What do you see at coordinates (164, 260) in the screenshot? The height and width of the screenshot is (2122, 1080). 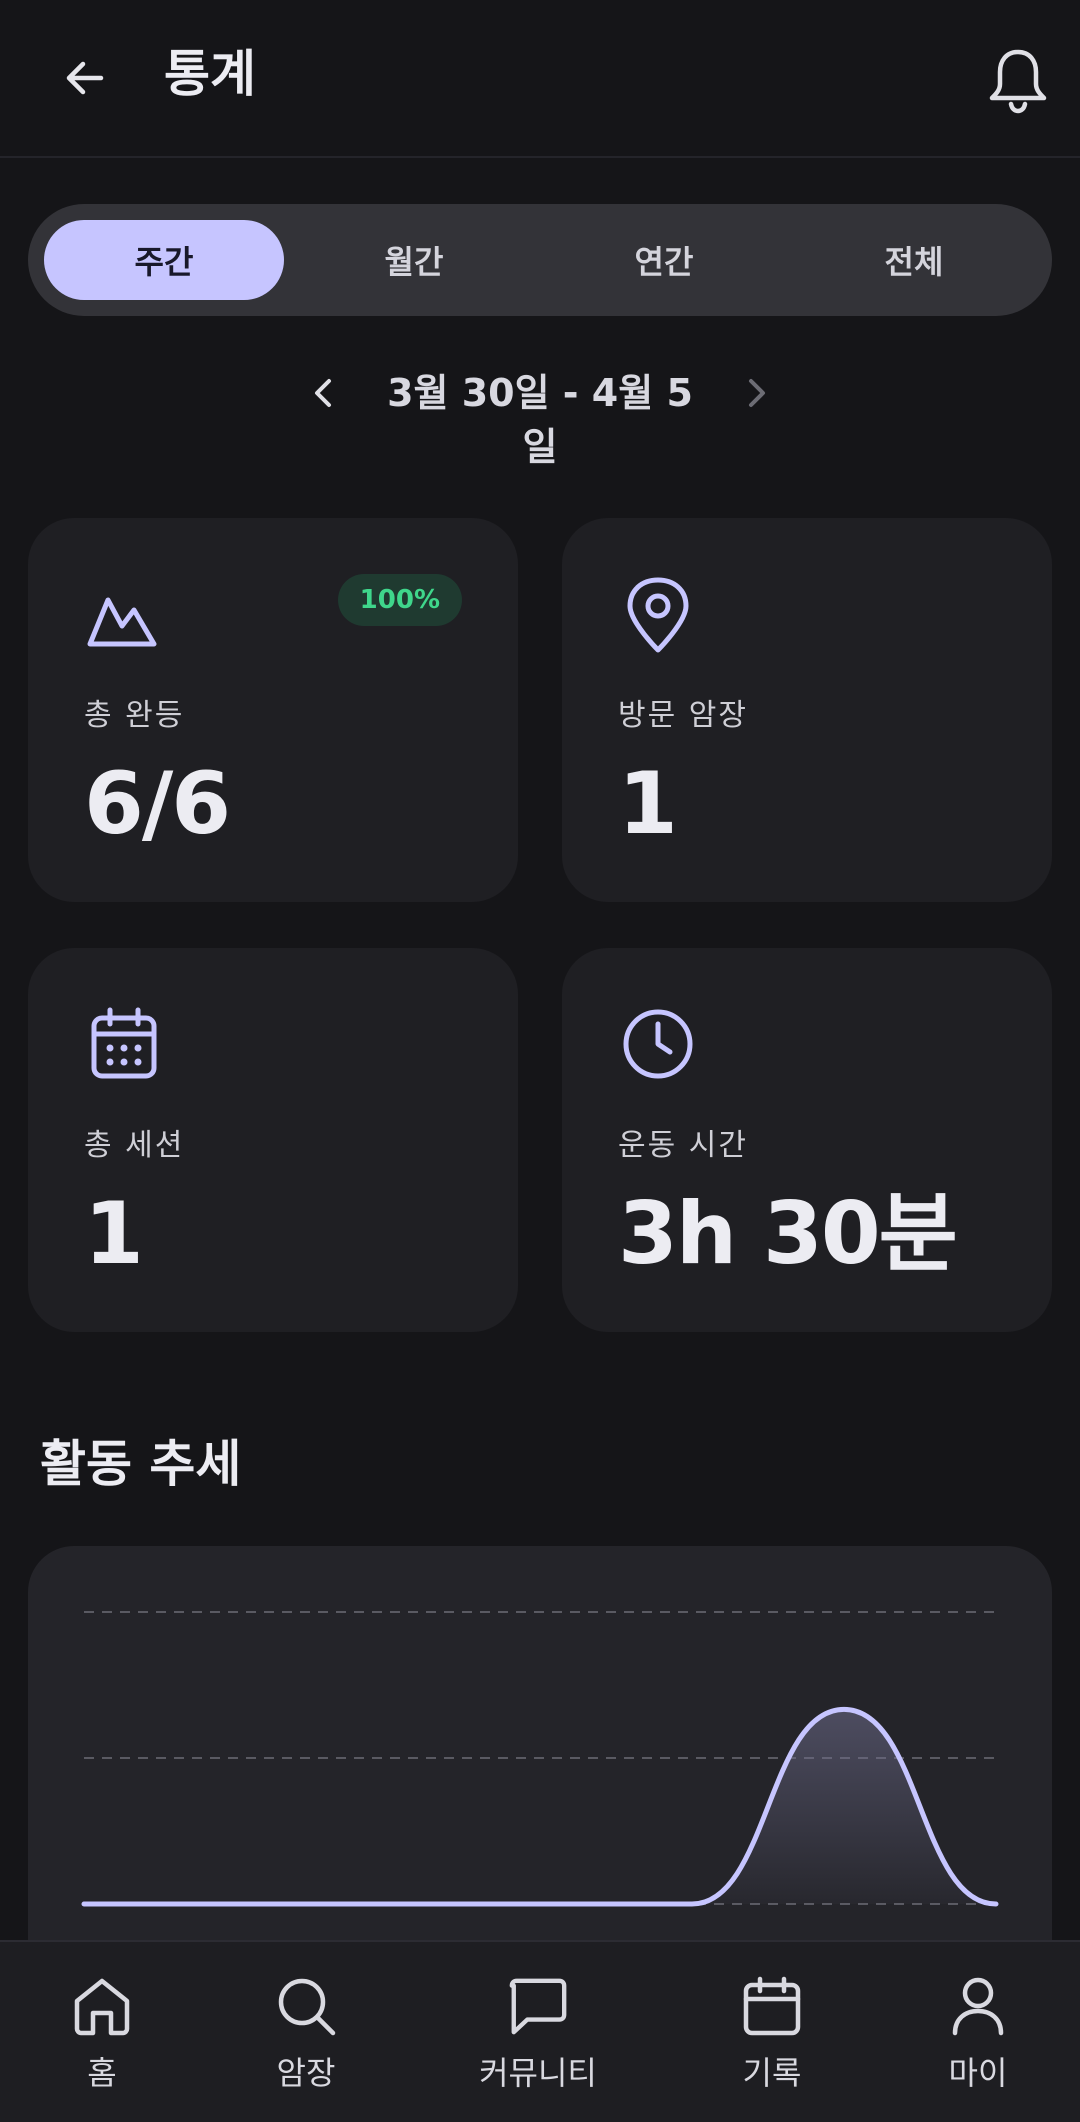 I see `tab-weekly: 주간` at bounding box center [164, 260].